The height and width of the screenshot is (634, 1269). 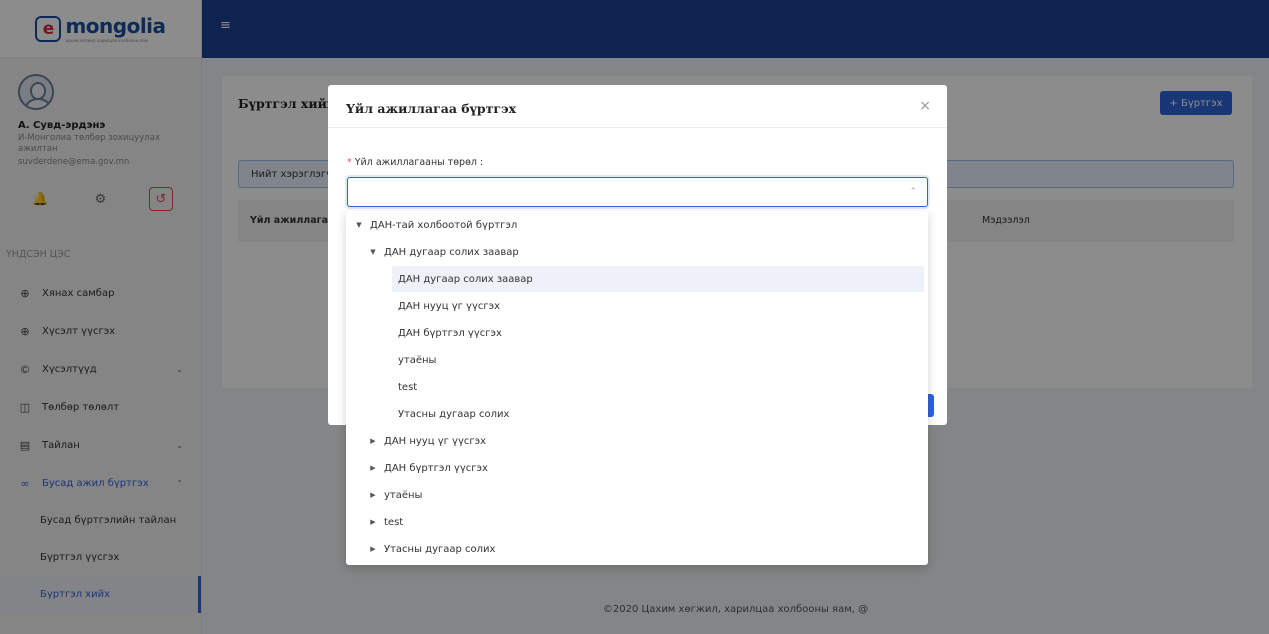 I want to click on tree-node-collapsed: ▶ ДАН бүртгэл үүсгэх, so click(x=427, y=468).